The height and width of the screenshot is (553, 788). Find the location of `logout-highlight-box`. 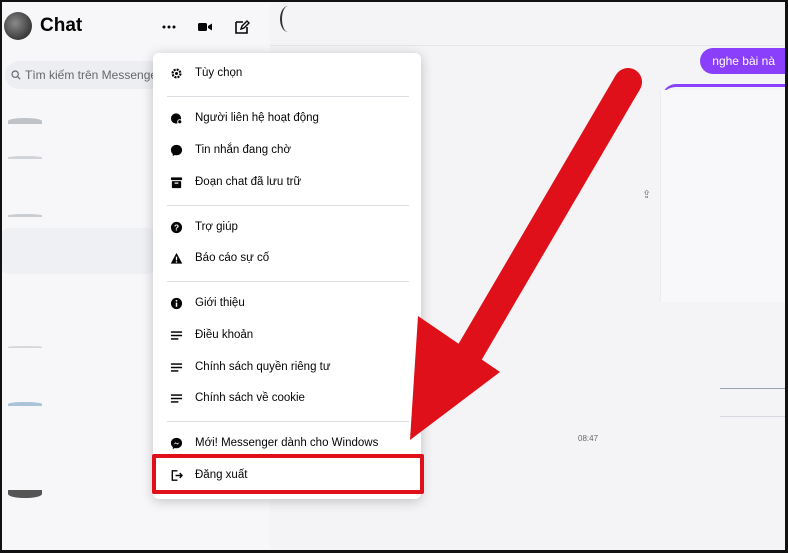

logout-highlight-box is located at coordinates (288, 474).